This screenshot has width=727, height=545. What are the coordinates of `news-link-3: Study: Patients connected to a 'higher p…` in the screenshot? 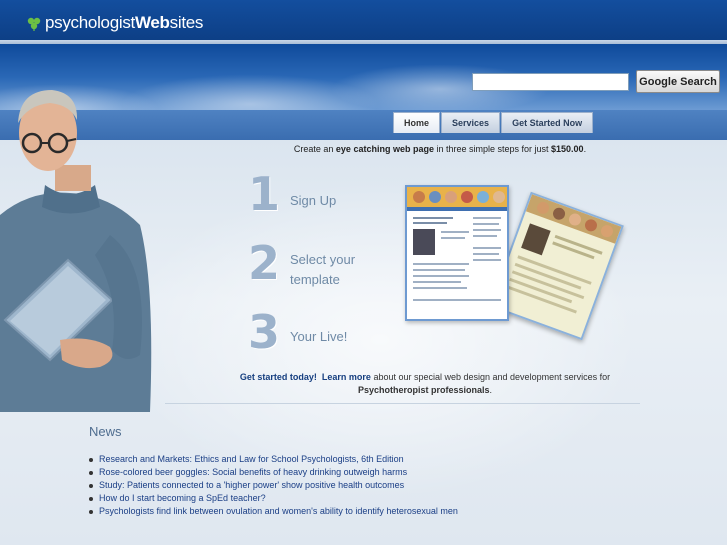 It's located at (251, 485).